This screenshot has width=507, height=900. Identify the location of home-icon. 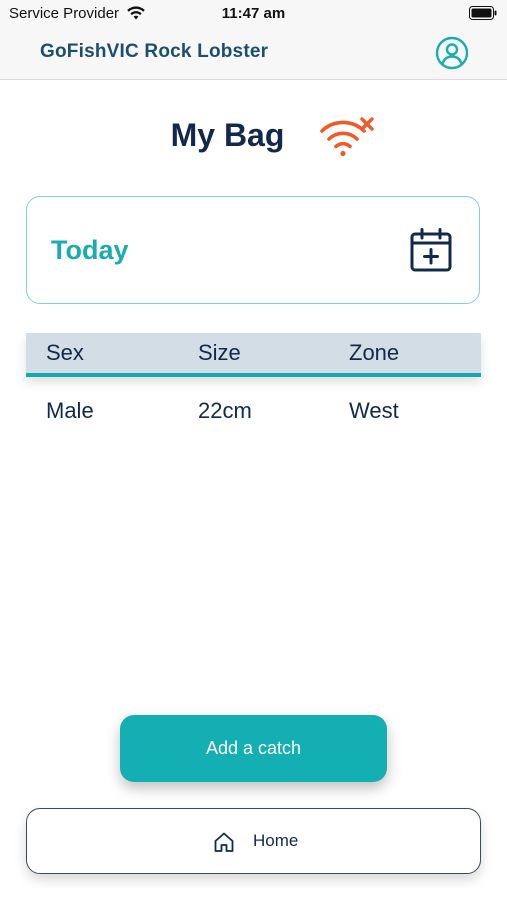
(224, 842).